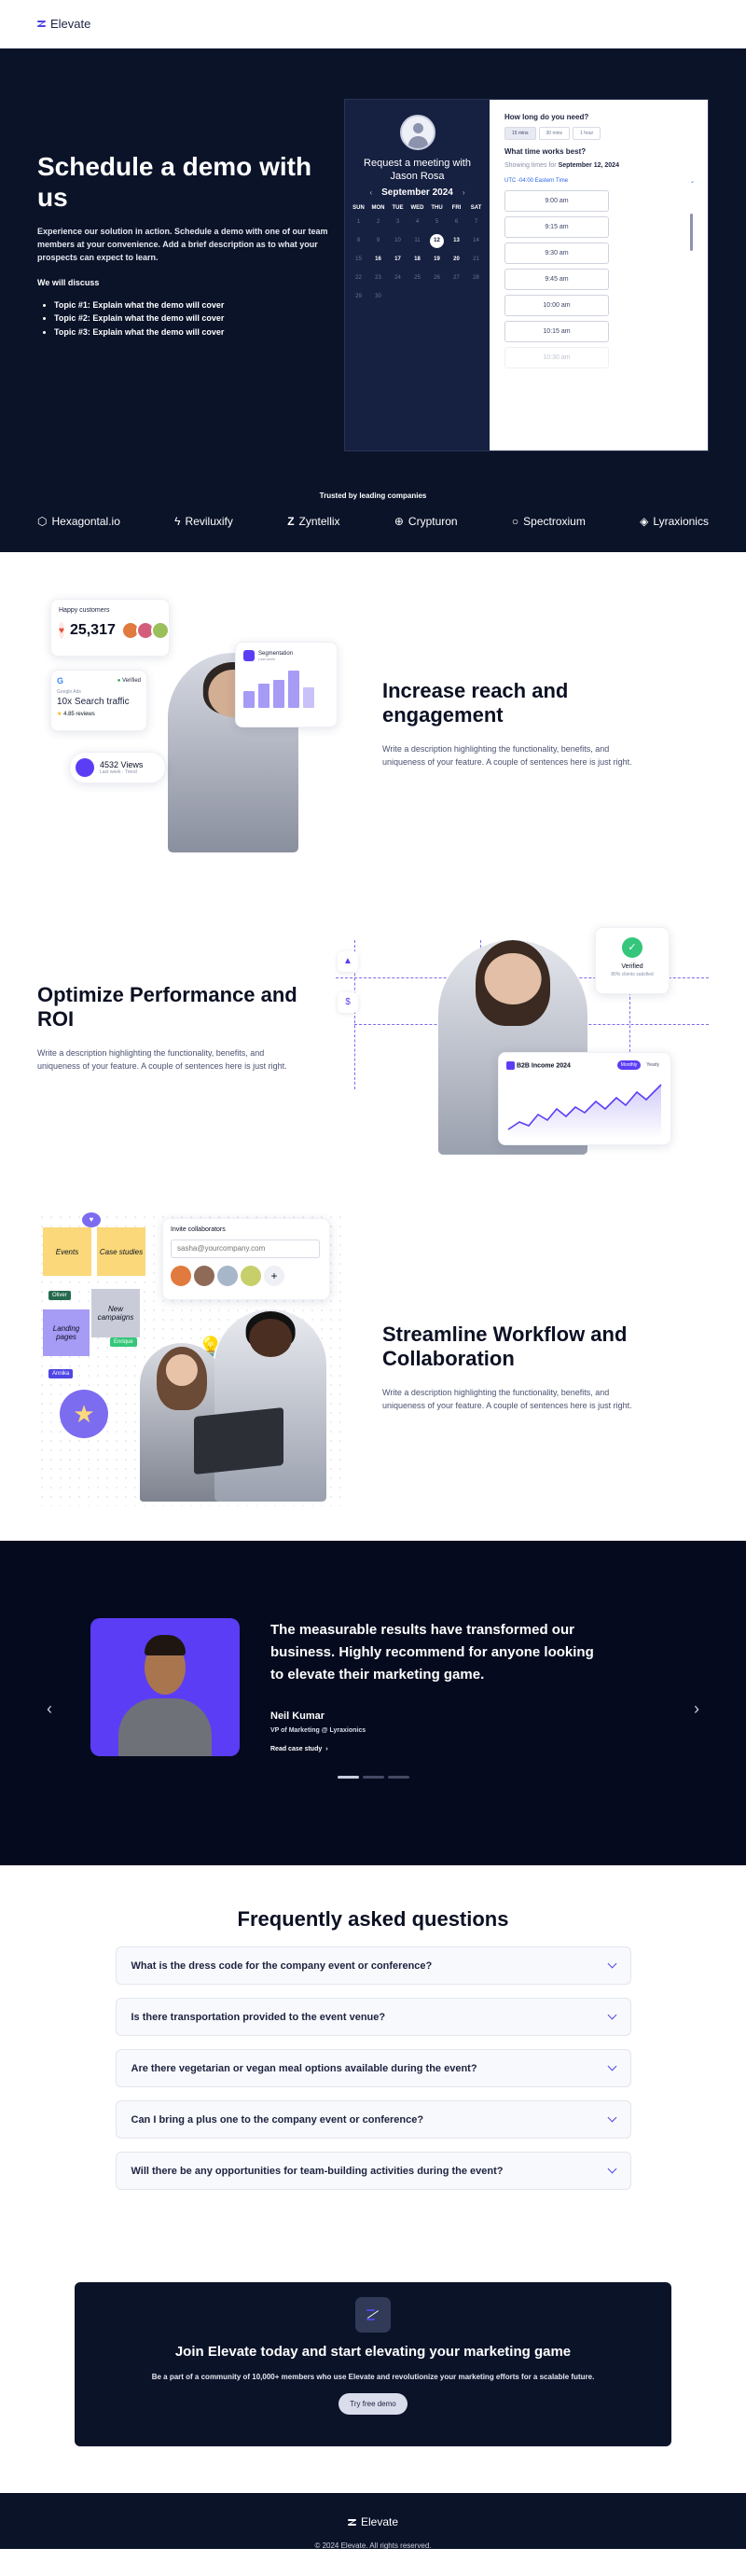 The height and width of the screenshot is (2576, 746). What do you see at coordinates (599, 181) in the screenshot?
I see `timezone-select: UTC -04:00 Eastern Time ⌄` at bounding box center [599, 181].